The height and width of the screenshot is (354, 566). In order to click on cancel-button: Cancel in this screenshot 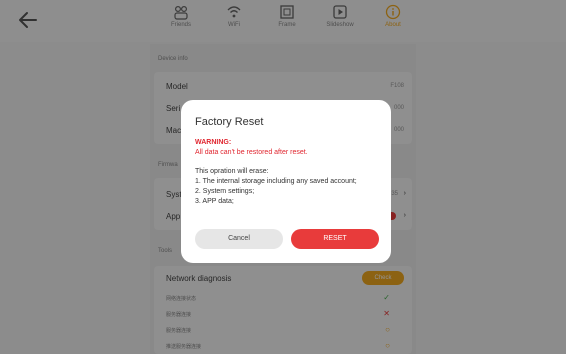, I will do `click(239, 239)`.